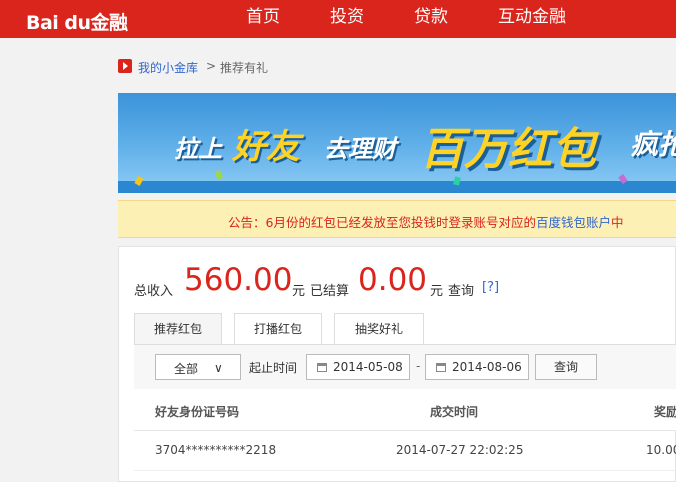 This screenshot has height=482, width=676. Describe the element at coordinates (426, 222) in the screenshot. I see `notice-text: 公告：6月份的红包已经发放至您投钱时登录账号对应的百度钱包账户中` at that location.